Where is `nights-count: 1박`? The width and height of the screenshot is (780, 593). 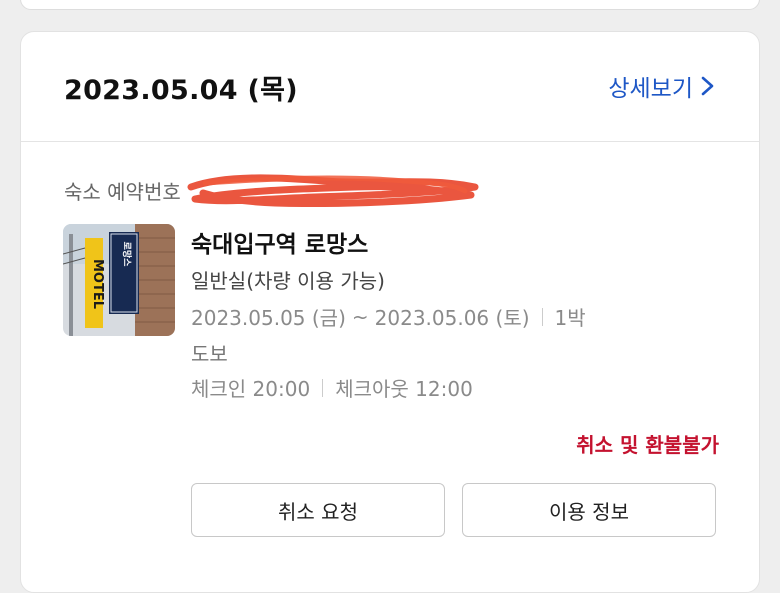 nights-count: 1박 is located at coordinates (570, 318).